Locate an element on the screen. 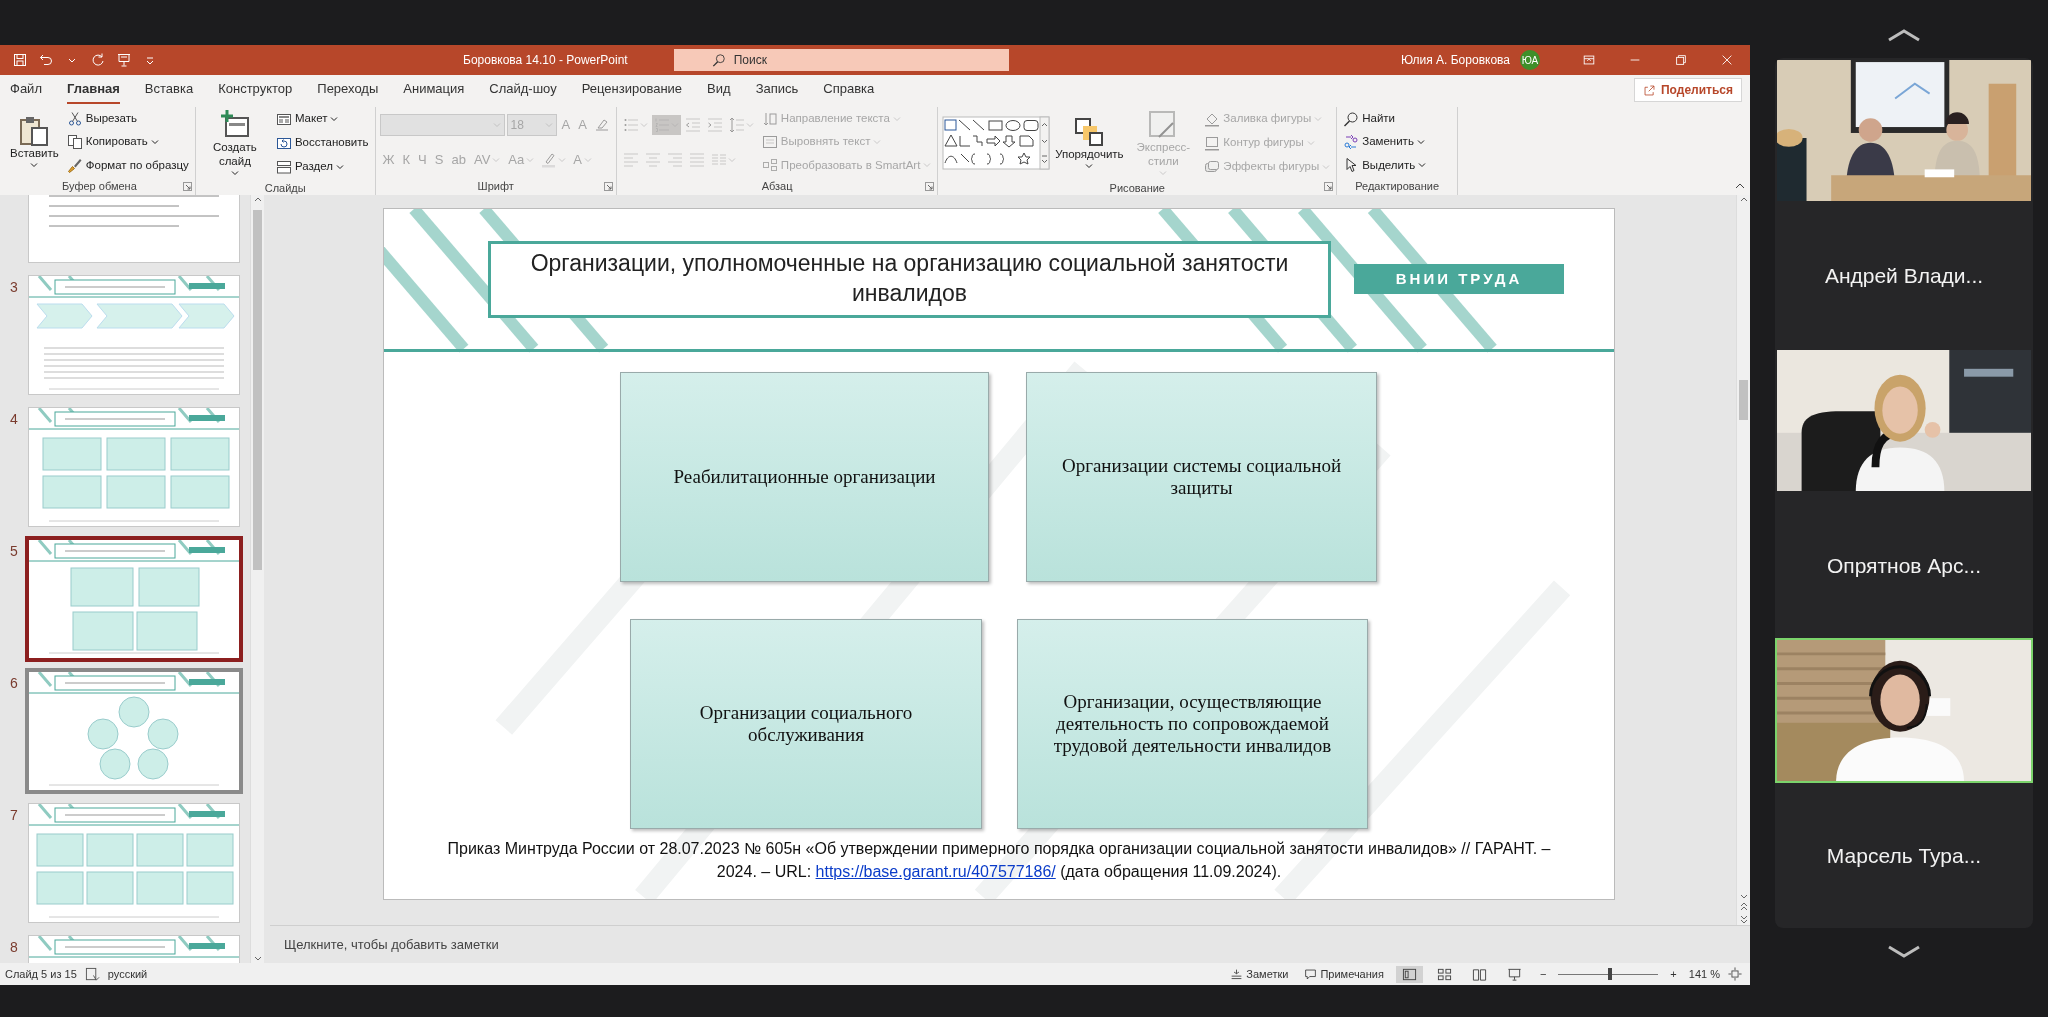 The height and width of the screenshot is (1017, 2048). ribbon-button: Восстановить is located at coordinates (322, 143).